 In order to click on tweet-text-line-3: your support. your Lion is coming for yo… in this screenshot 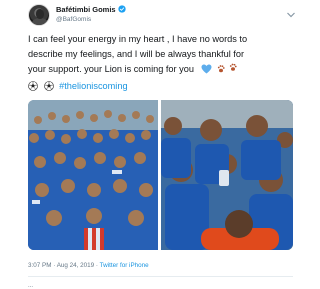, I will do `click(158, 70)`.